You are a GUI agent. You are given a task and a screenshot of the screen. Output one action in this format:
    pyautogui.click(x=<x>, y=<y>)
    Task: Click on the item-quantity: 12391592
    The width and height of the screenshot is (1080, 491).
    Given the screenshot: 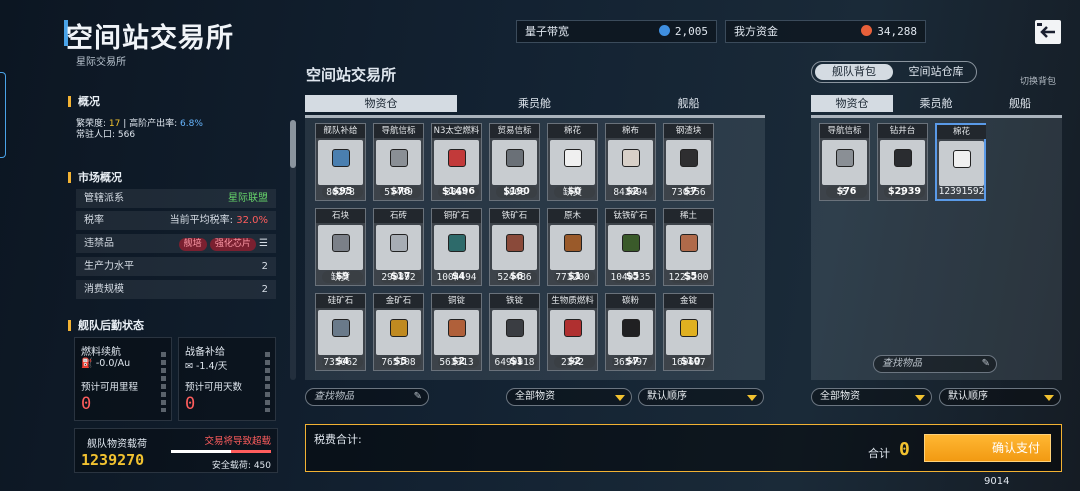 What is the action you would take?
    pyautogui.click(x=961, y=191)
    